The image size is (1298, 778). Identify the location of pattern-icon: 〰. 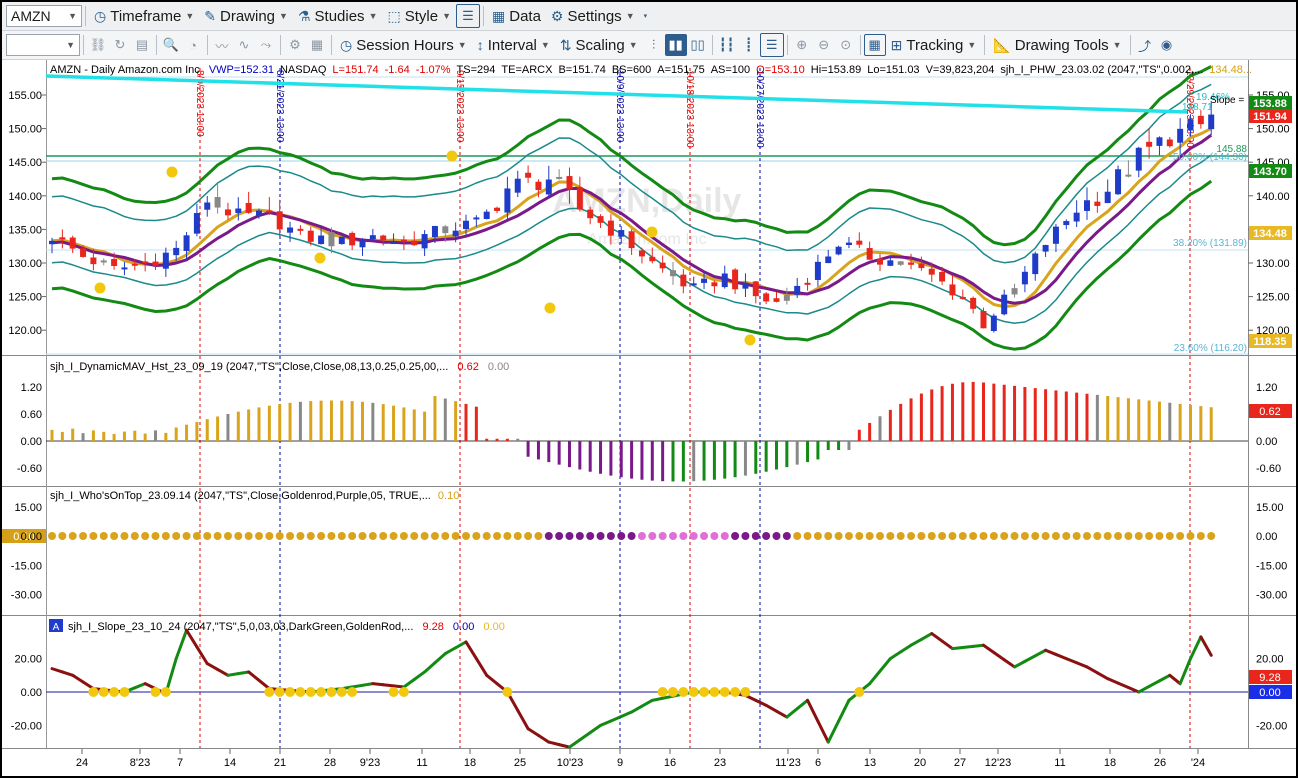
(222, 45).